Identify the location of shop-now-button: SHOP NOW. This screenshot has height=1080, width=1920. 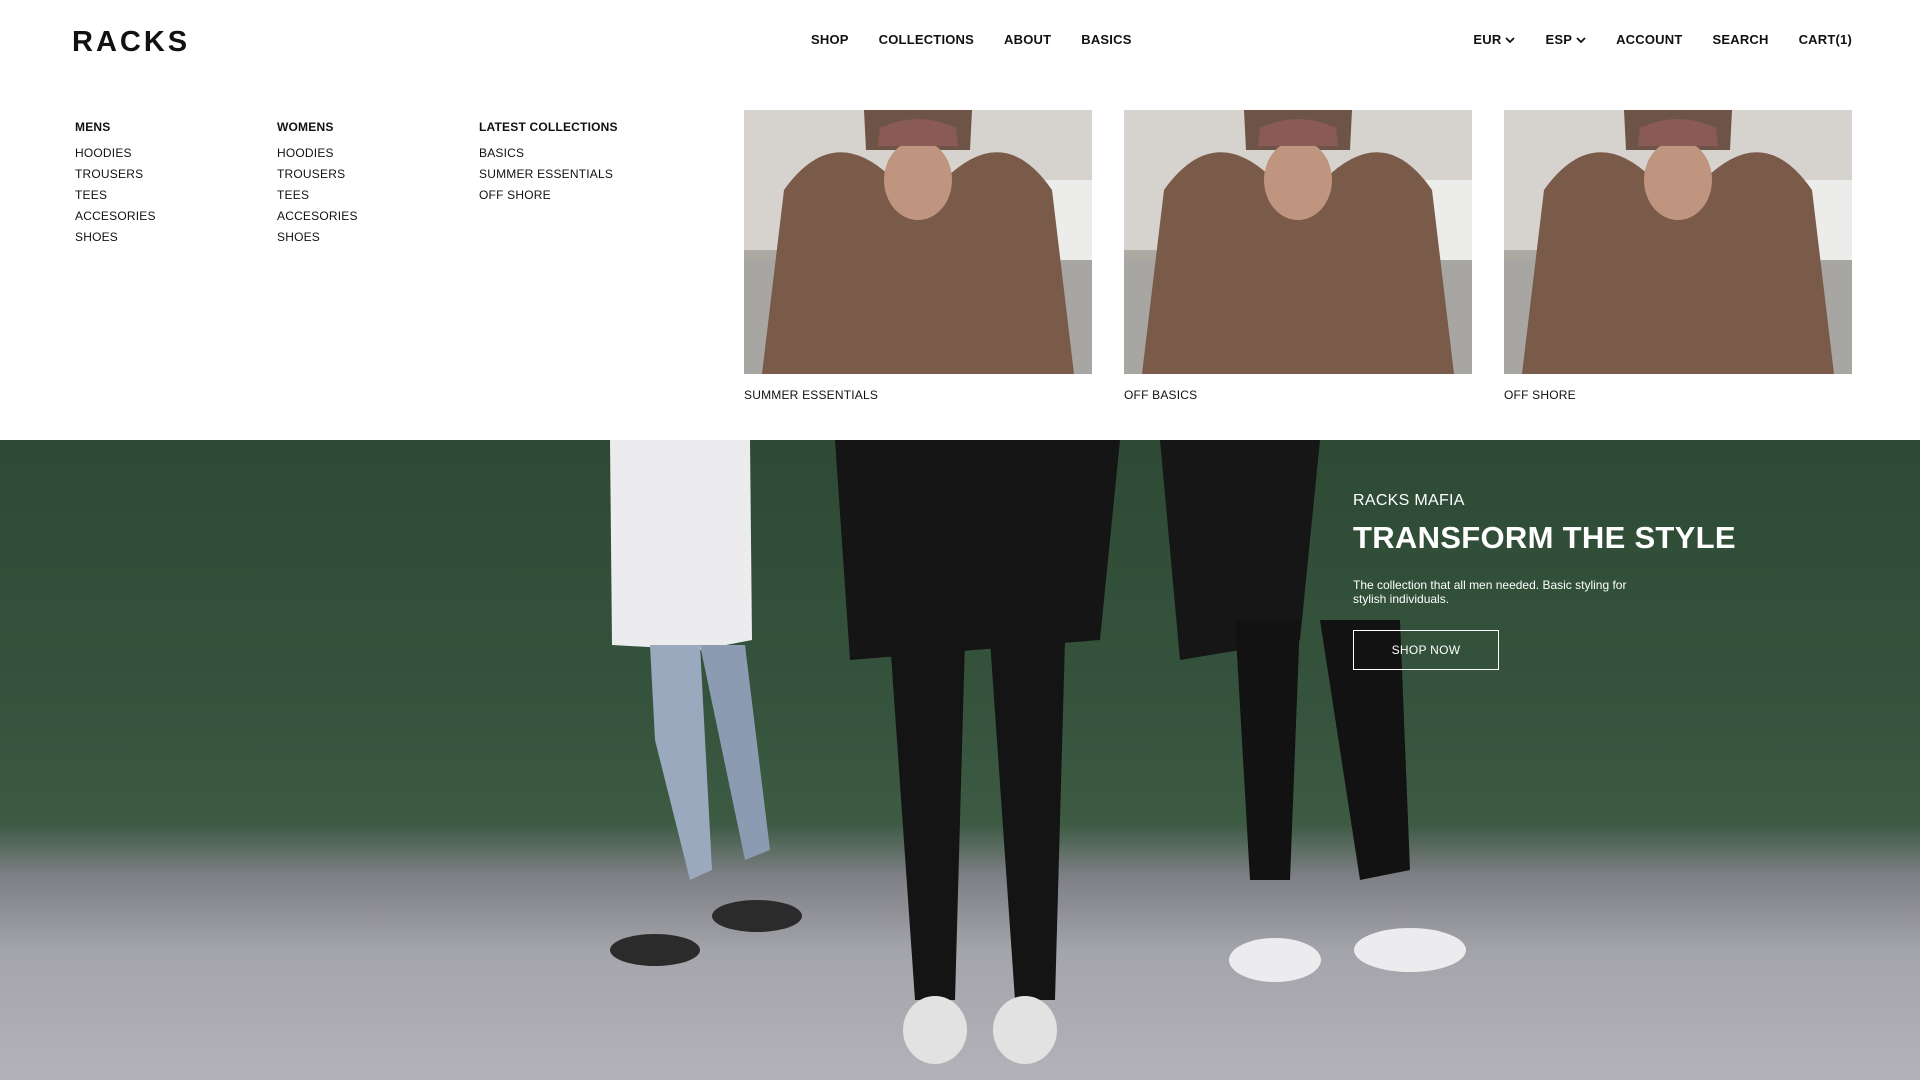
(1426, 650).